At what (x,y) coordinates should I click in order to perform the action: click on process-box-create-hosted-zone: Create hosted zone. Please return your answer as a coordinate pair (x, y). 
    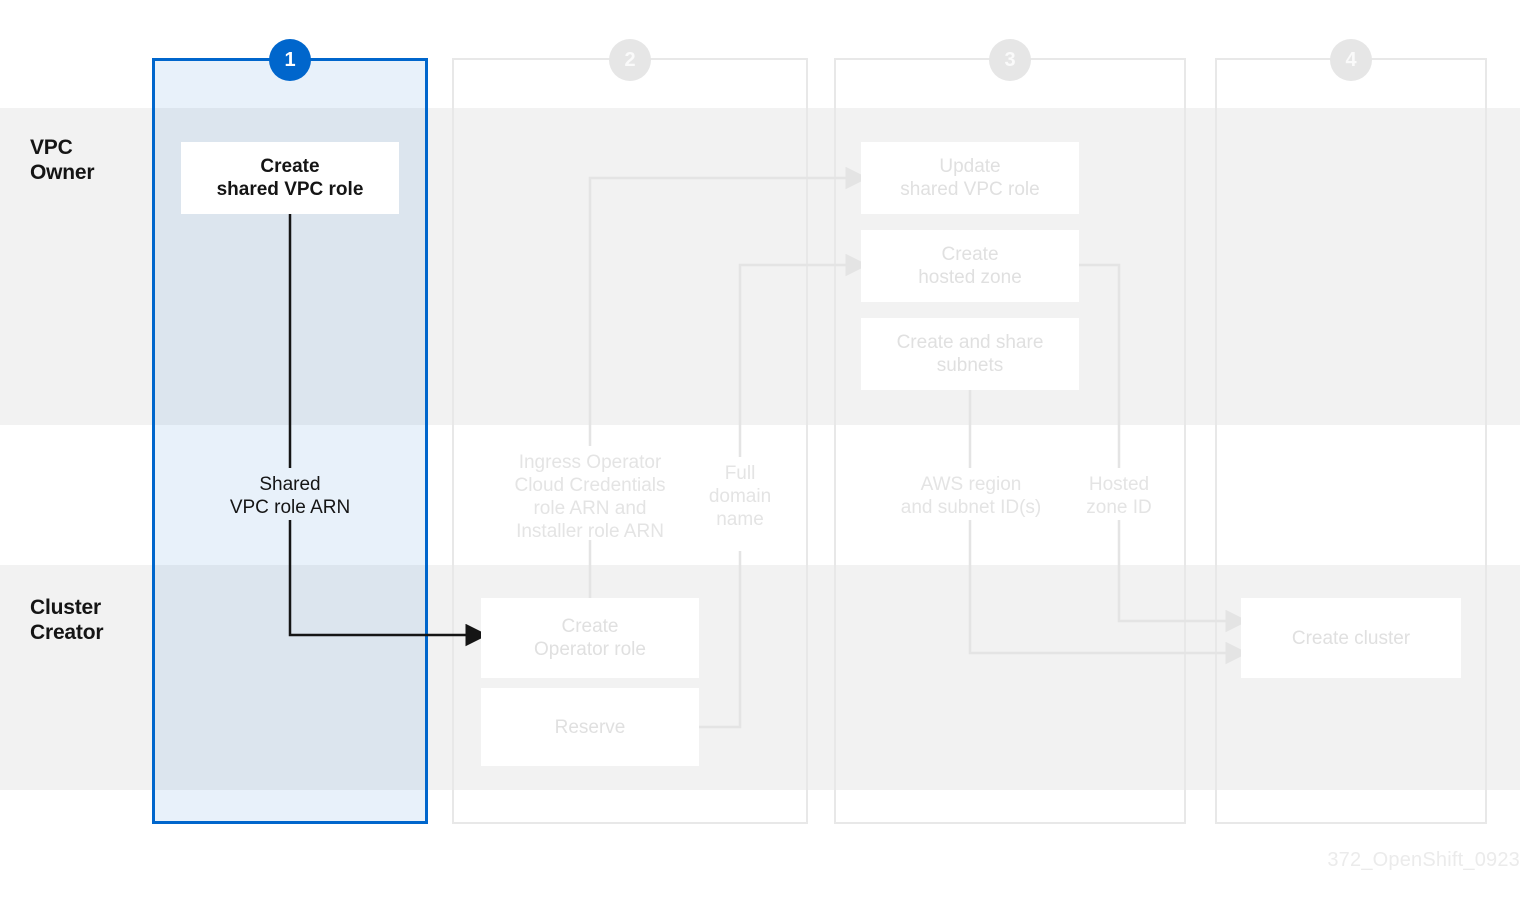
    Looking at the image, I should click on (970, 266).